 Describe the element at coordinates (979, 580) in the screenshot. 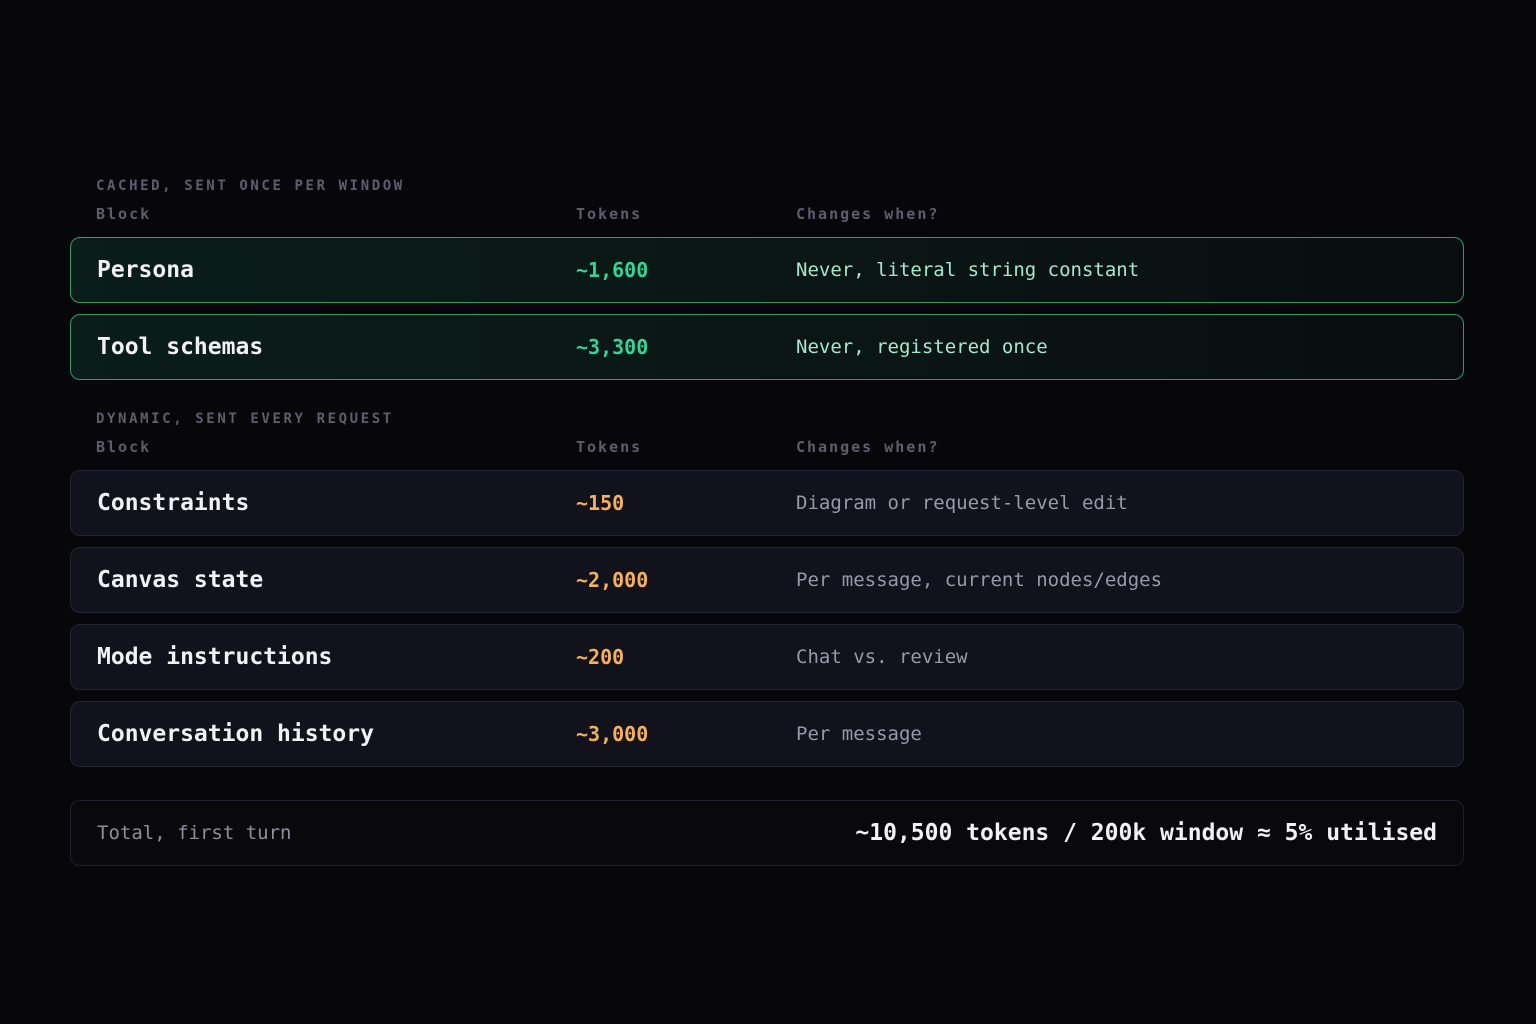

I see `changes-when: Per message, current nodes/edges` at that location.